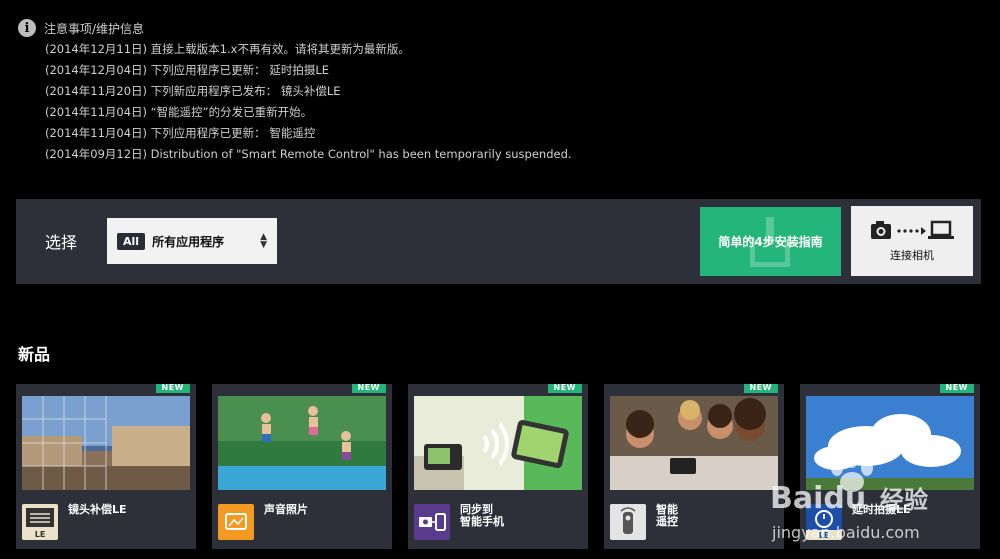 The image size is (1000, 559). What do you see at coordinates (34, 354) in the screenshot?
I see `section-title-new: 新品` at bounding box center [34, 354].